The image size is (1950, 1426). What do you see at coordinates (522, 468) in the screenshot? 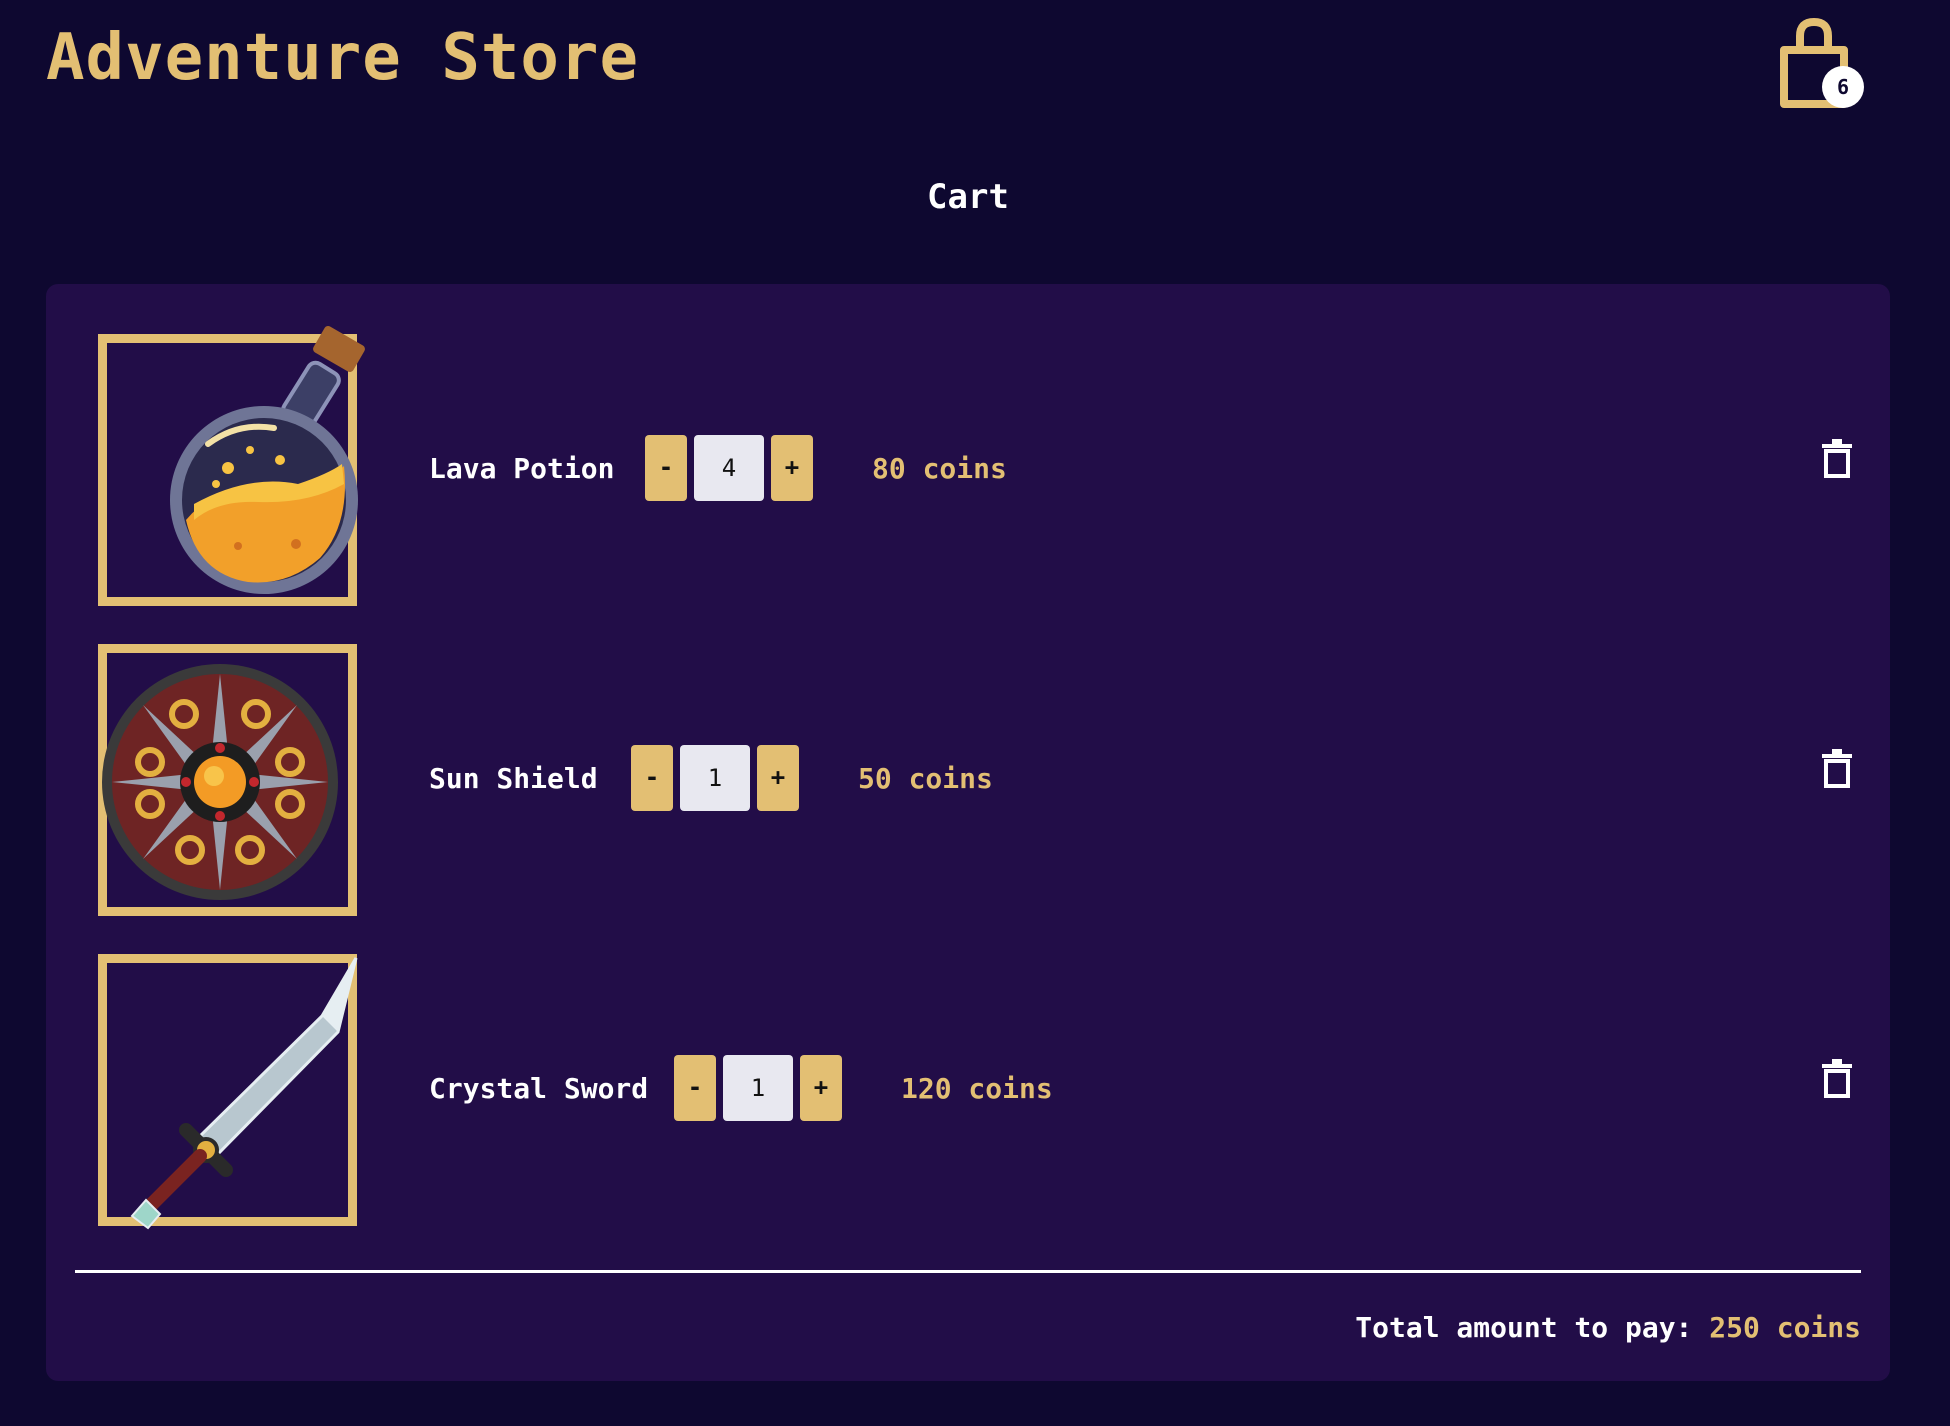
I see `item-name: Lava Potion` at bounding box center [522, 468].